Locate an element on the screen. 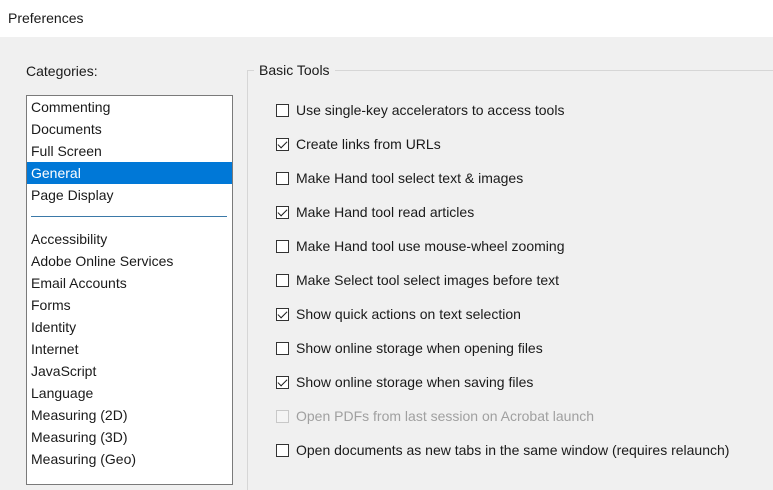  category-item-documents: Documents is located at coordinates (129, 129).